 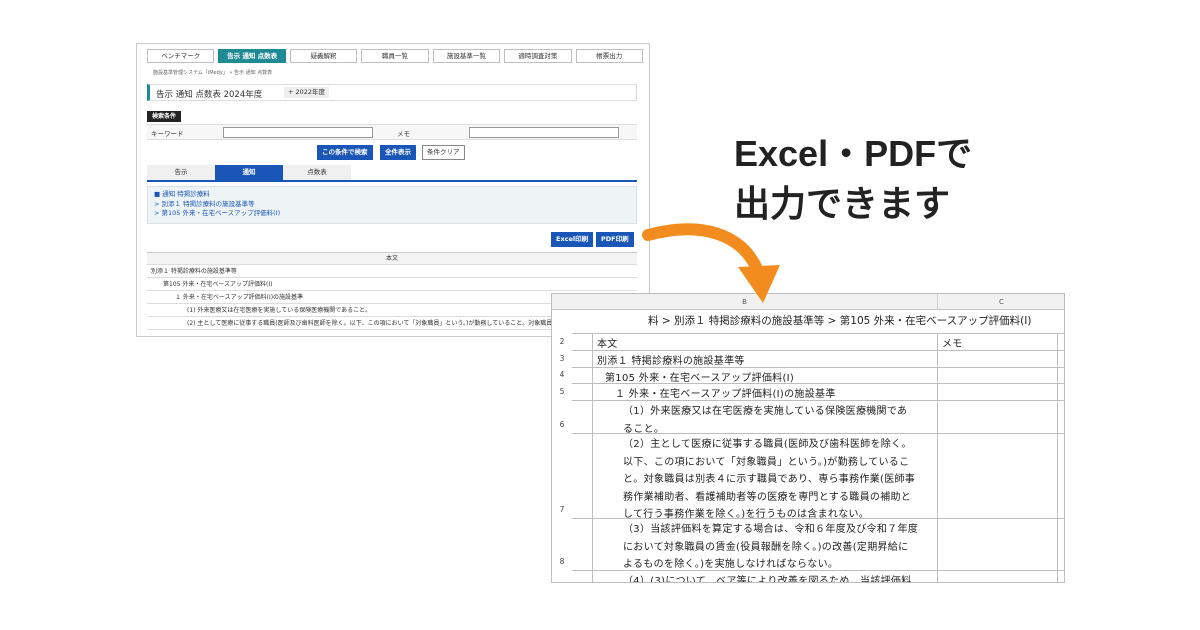 What do you see at coordinates (562, 561) in the screenshot?
I see `row-number: 8` at bounding box center [562, 561].